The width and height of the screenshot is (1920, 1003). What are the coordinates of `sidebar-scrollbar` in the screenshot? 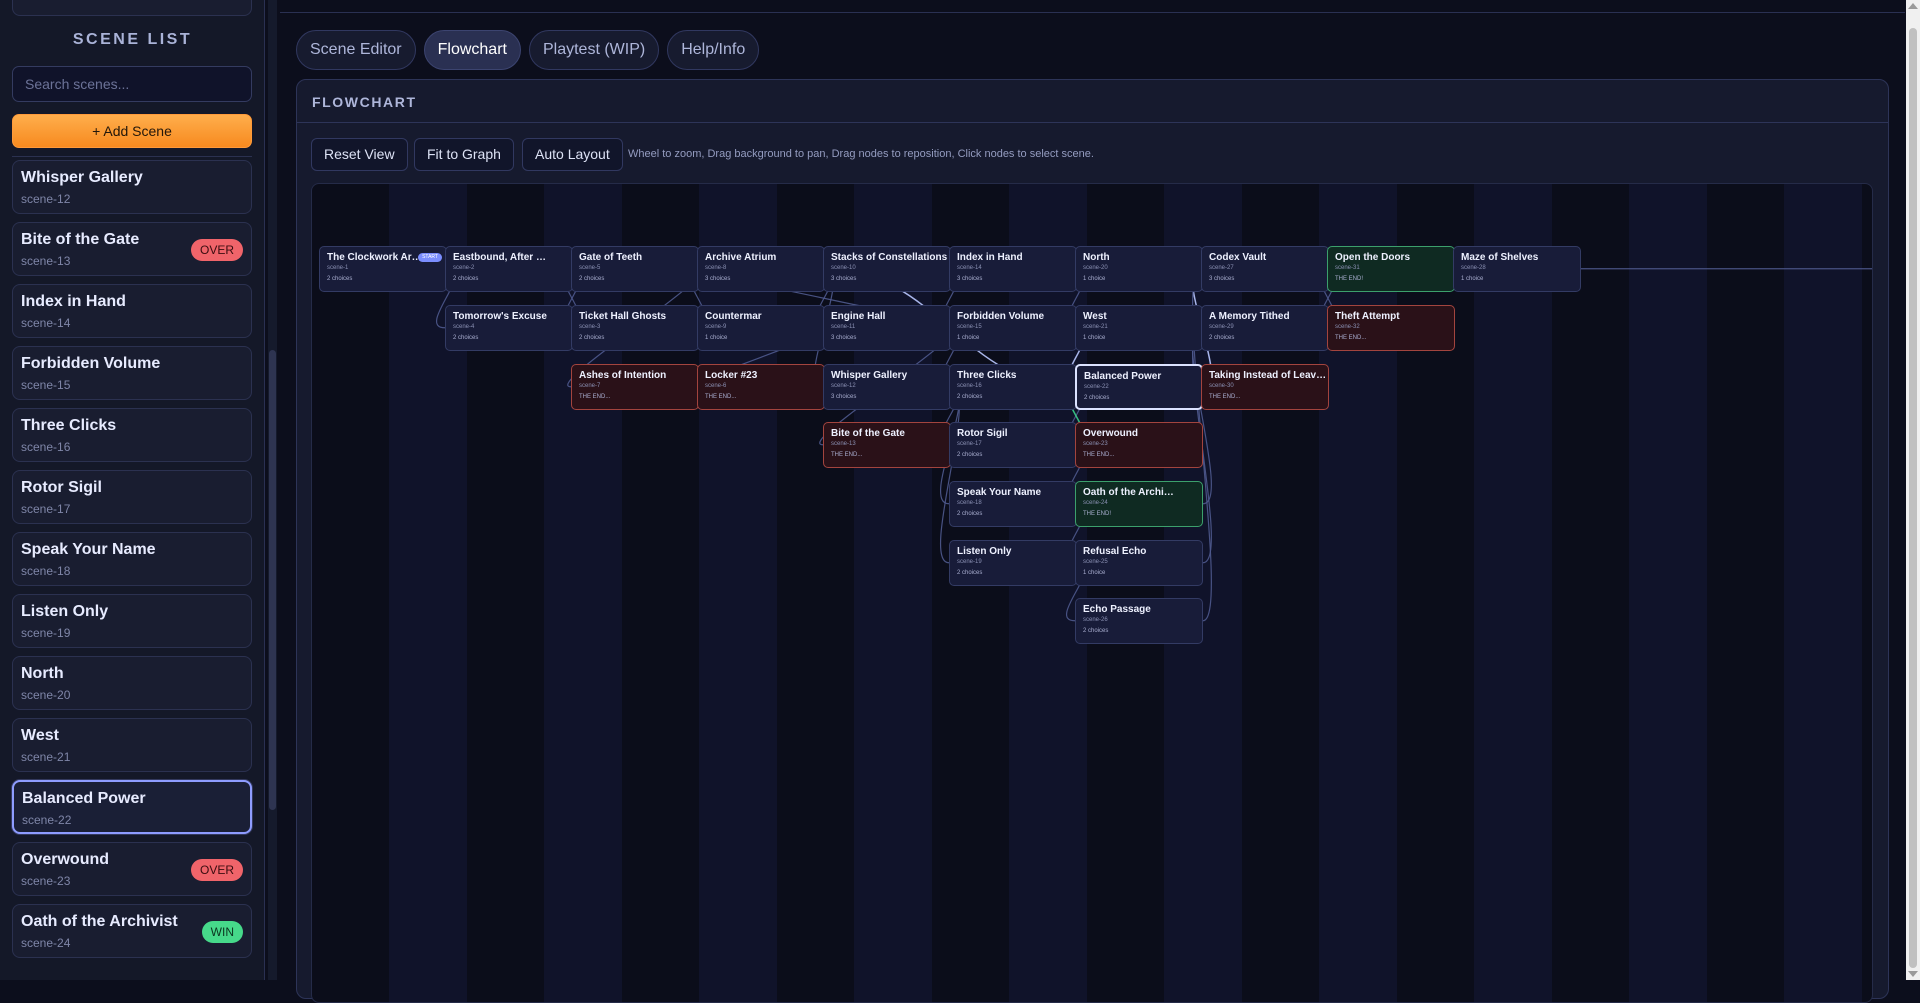 It's located at (272, 490).